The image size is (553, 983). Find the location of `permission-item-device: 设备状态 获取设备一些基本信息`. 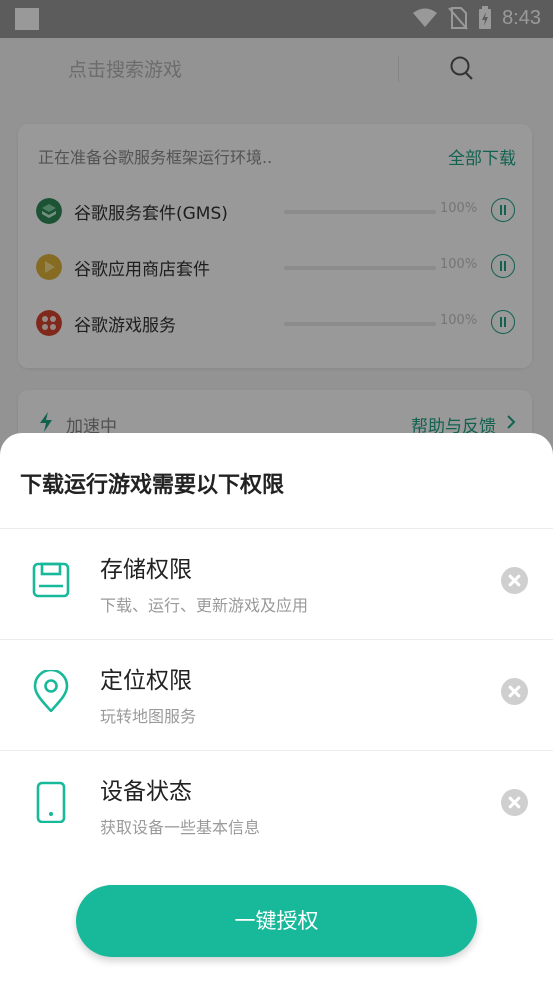

permission-item-device: 设备状态 获取设备一些基本信息 is located at coordinates (276, 806).